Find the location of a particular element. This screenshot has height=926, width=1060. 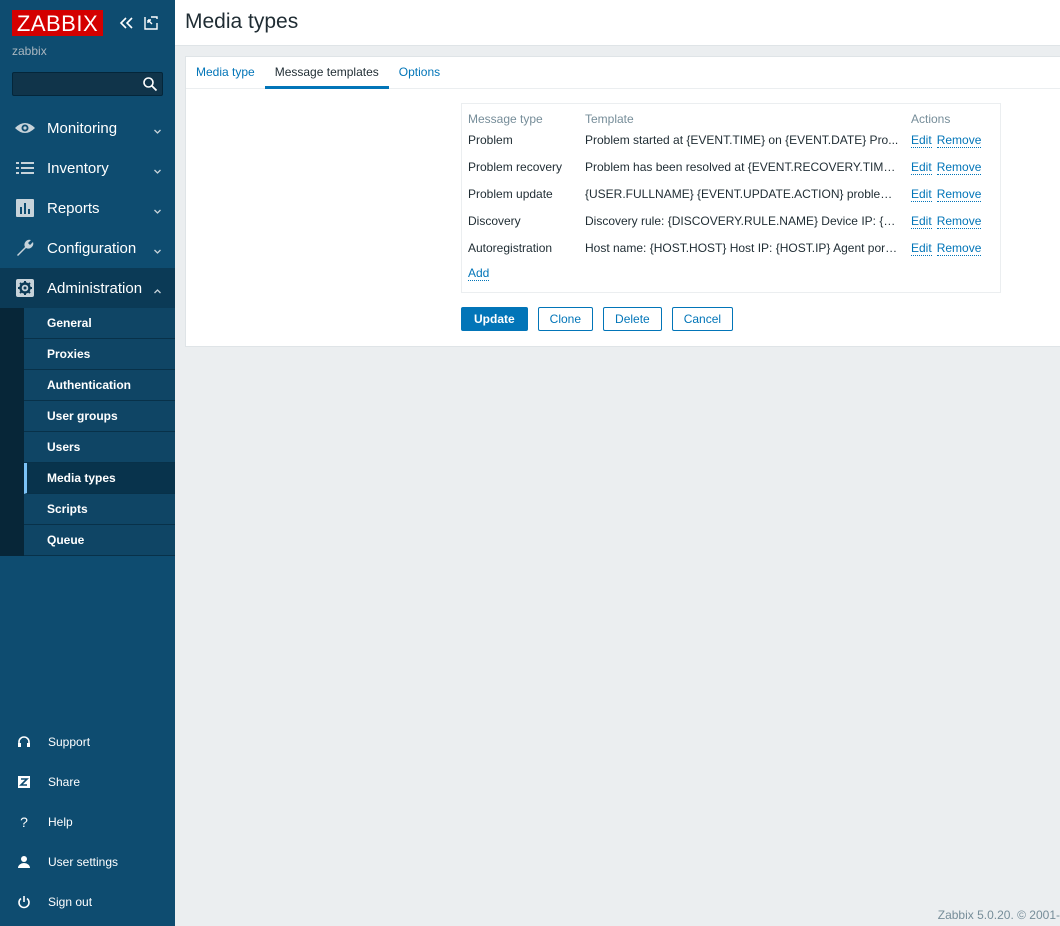

kiosk-mode-icon is located at coordinates (151, 23).